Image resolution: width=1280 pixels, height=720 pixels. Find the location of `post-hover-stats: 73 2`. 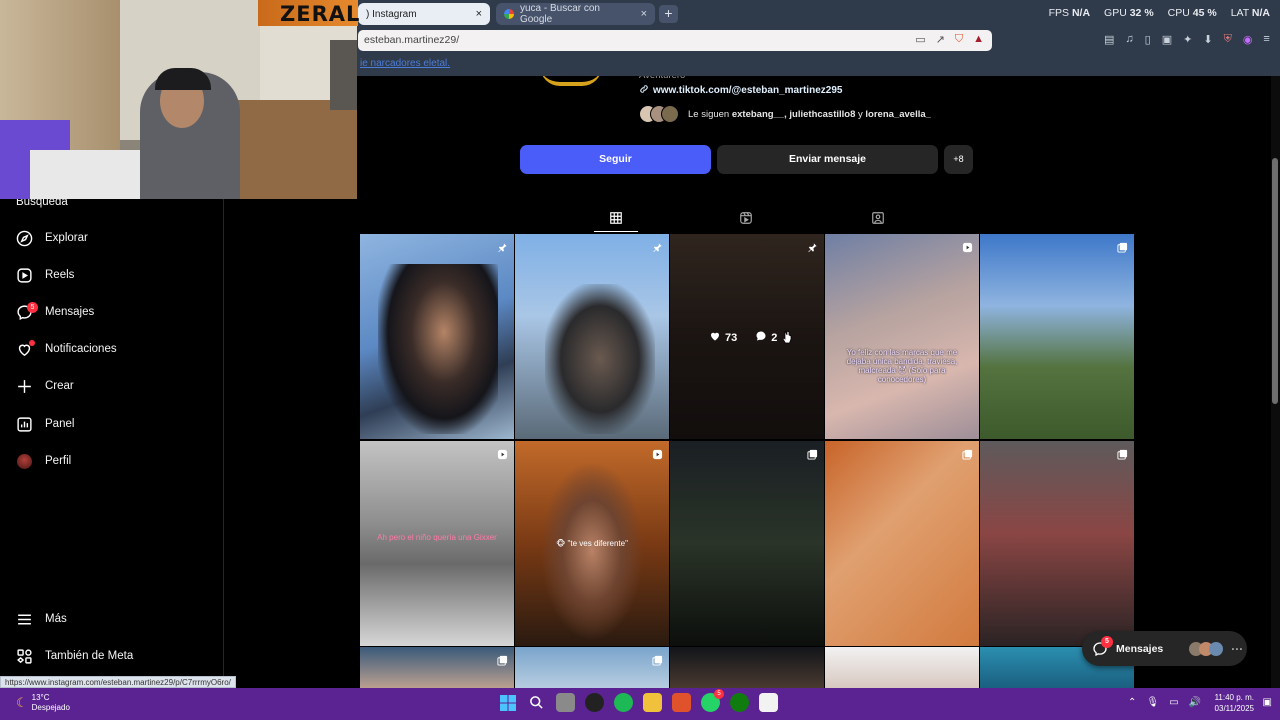

post-hover-stats: 73 2 is located at coordinates (743, 337).